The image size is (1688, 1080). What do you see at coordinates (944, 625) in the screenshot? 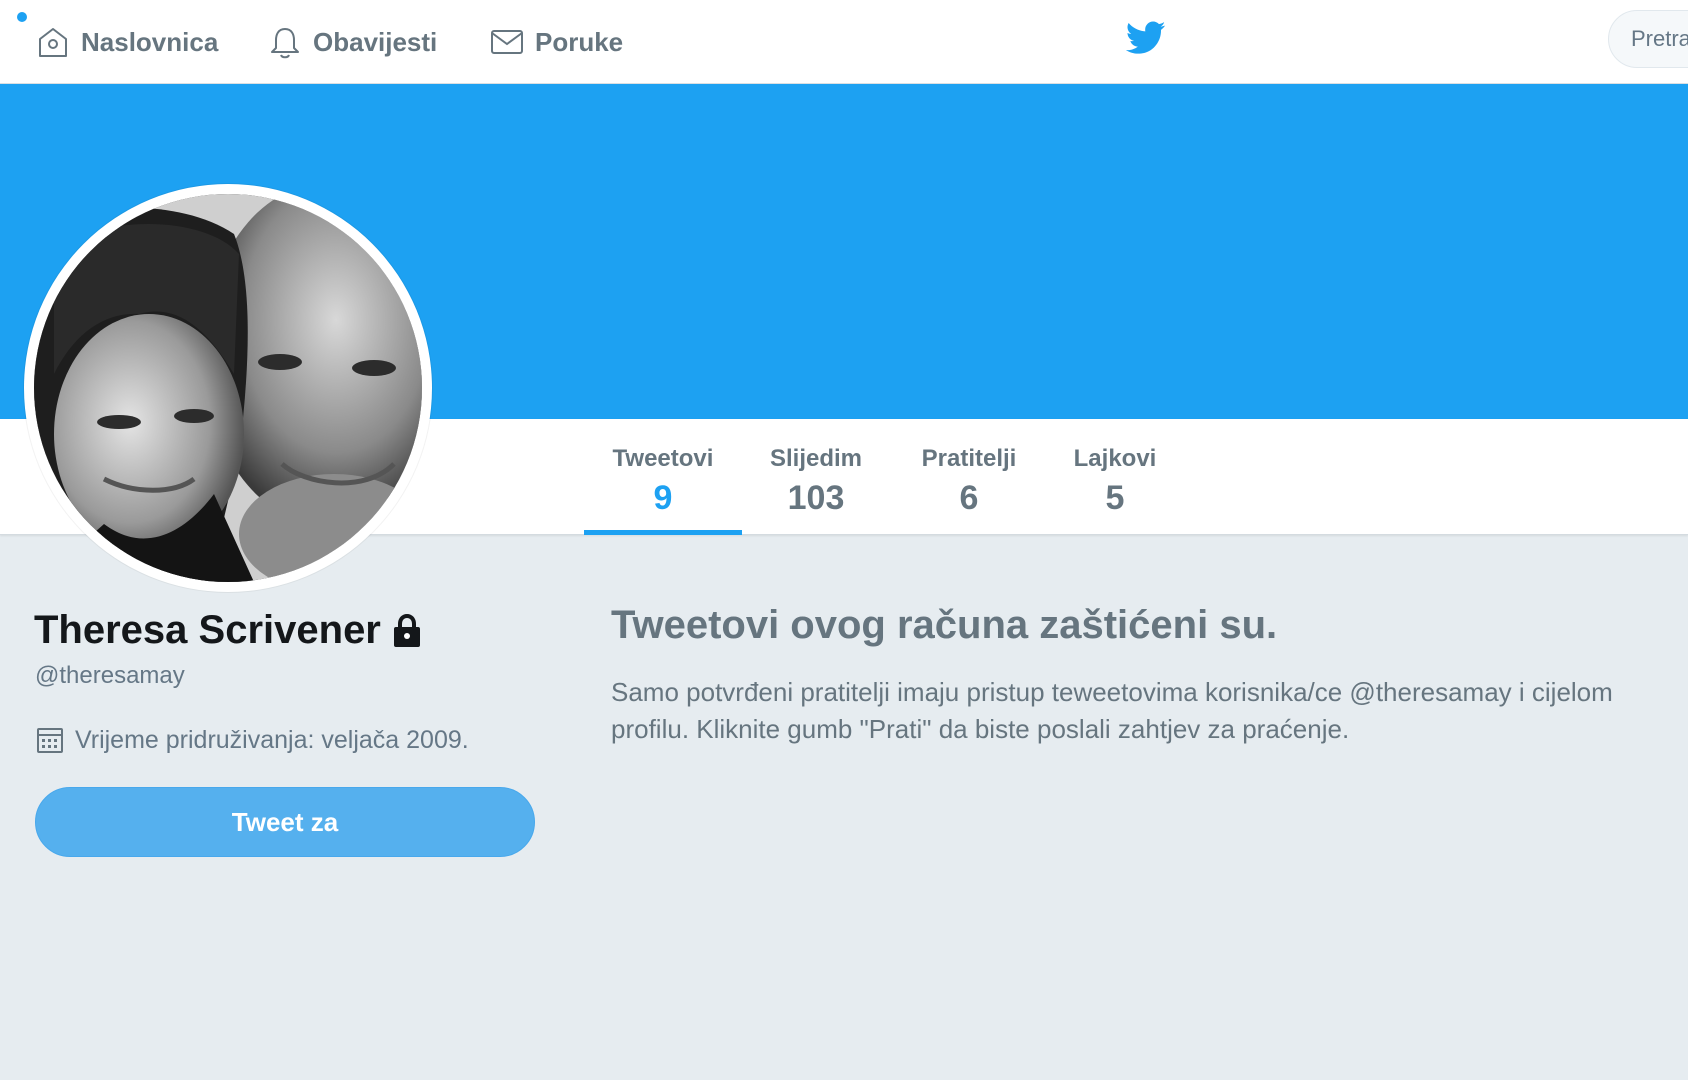
I see `protected-title: Tweetovi ovog računa zaštićeni su.` at bounding box center [944, 625].